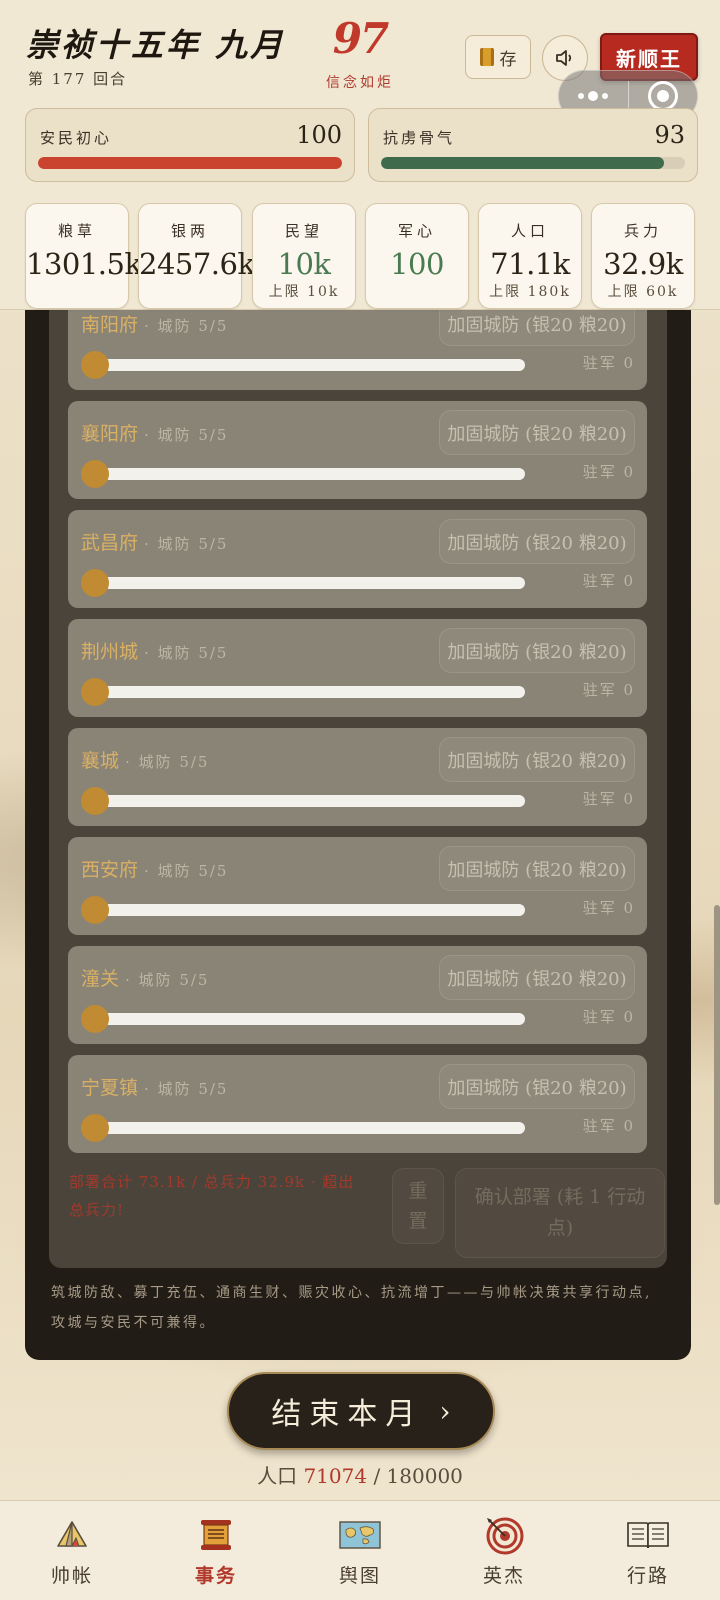  Describe the element at coordinates (76, 138) in the screenshot. I see `bar-label: 安民初心` at that location.